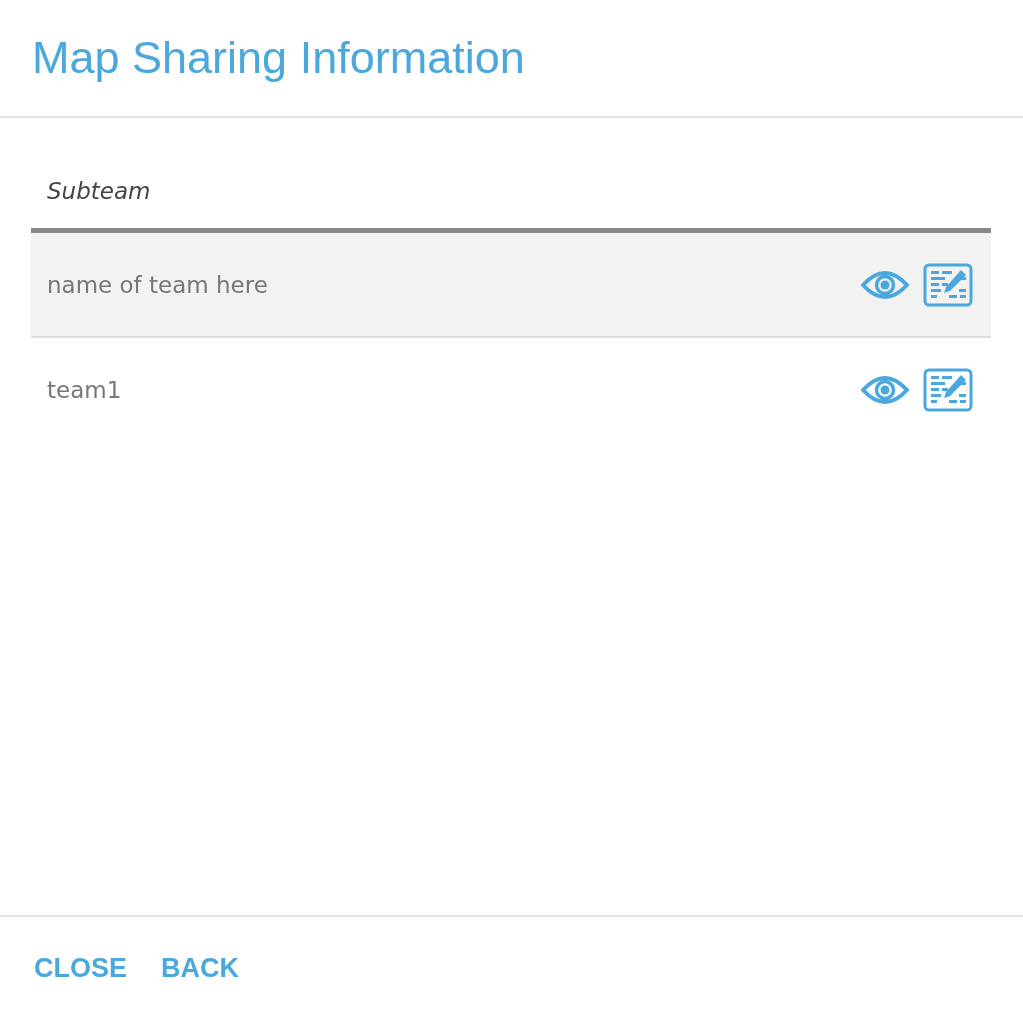 The width and height of the screenshot is (1023, 1019). What do you see at coordinates (200, 968) in the screenshot?
I see `dialog-button: BACK` at bounding box center [200, 968].